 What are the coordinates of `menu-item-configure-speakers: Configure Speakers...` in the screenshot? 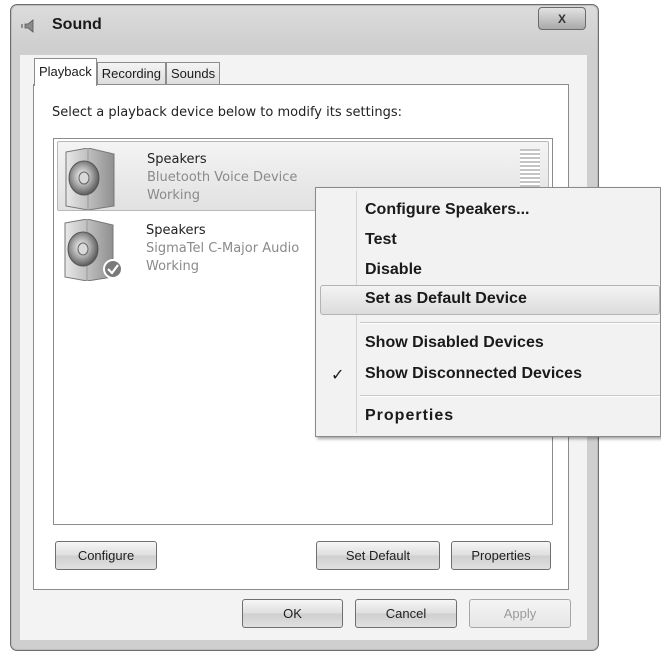 It's located at (490, 210).